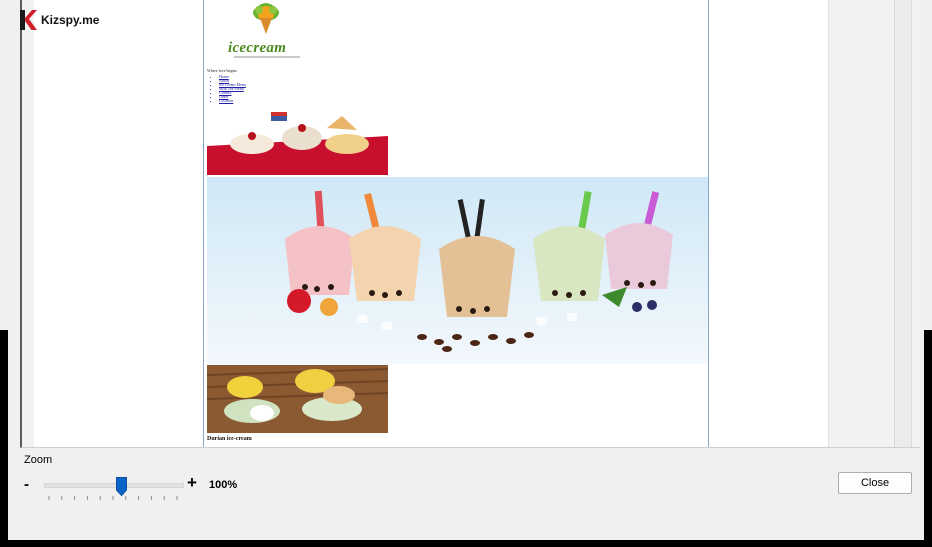 The image size is (932, 547). What do you see at coordinates (223, 485) in the screenshot?
I see `zoom-percentage: 100%` at bounding box center [223, 485].